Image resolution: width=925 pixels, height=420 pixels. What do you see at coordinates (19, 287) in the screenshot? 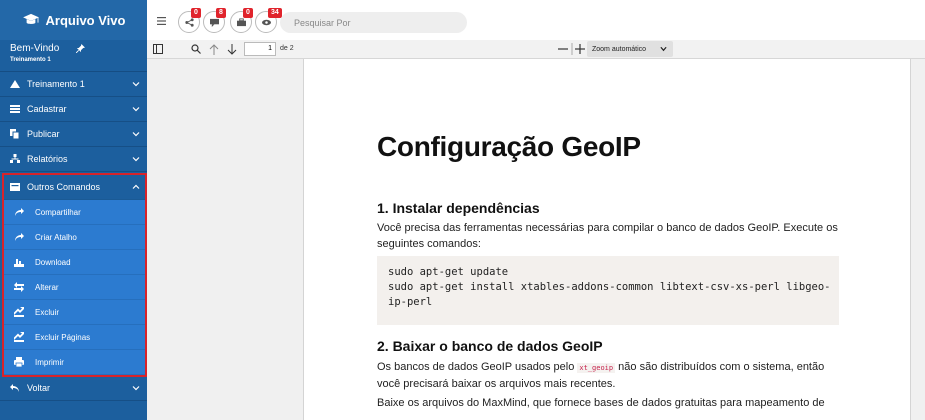
I see `exchange-icon` at bounding box center [19, 287].